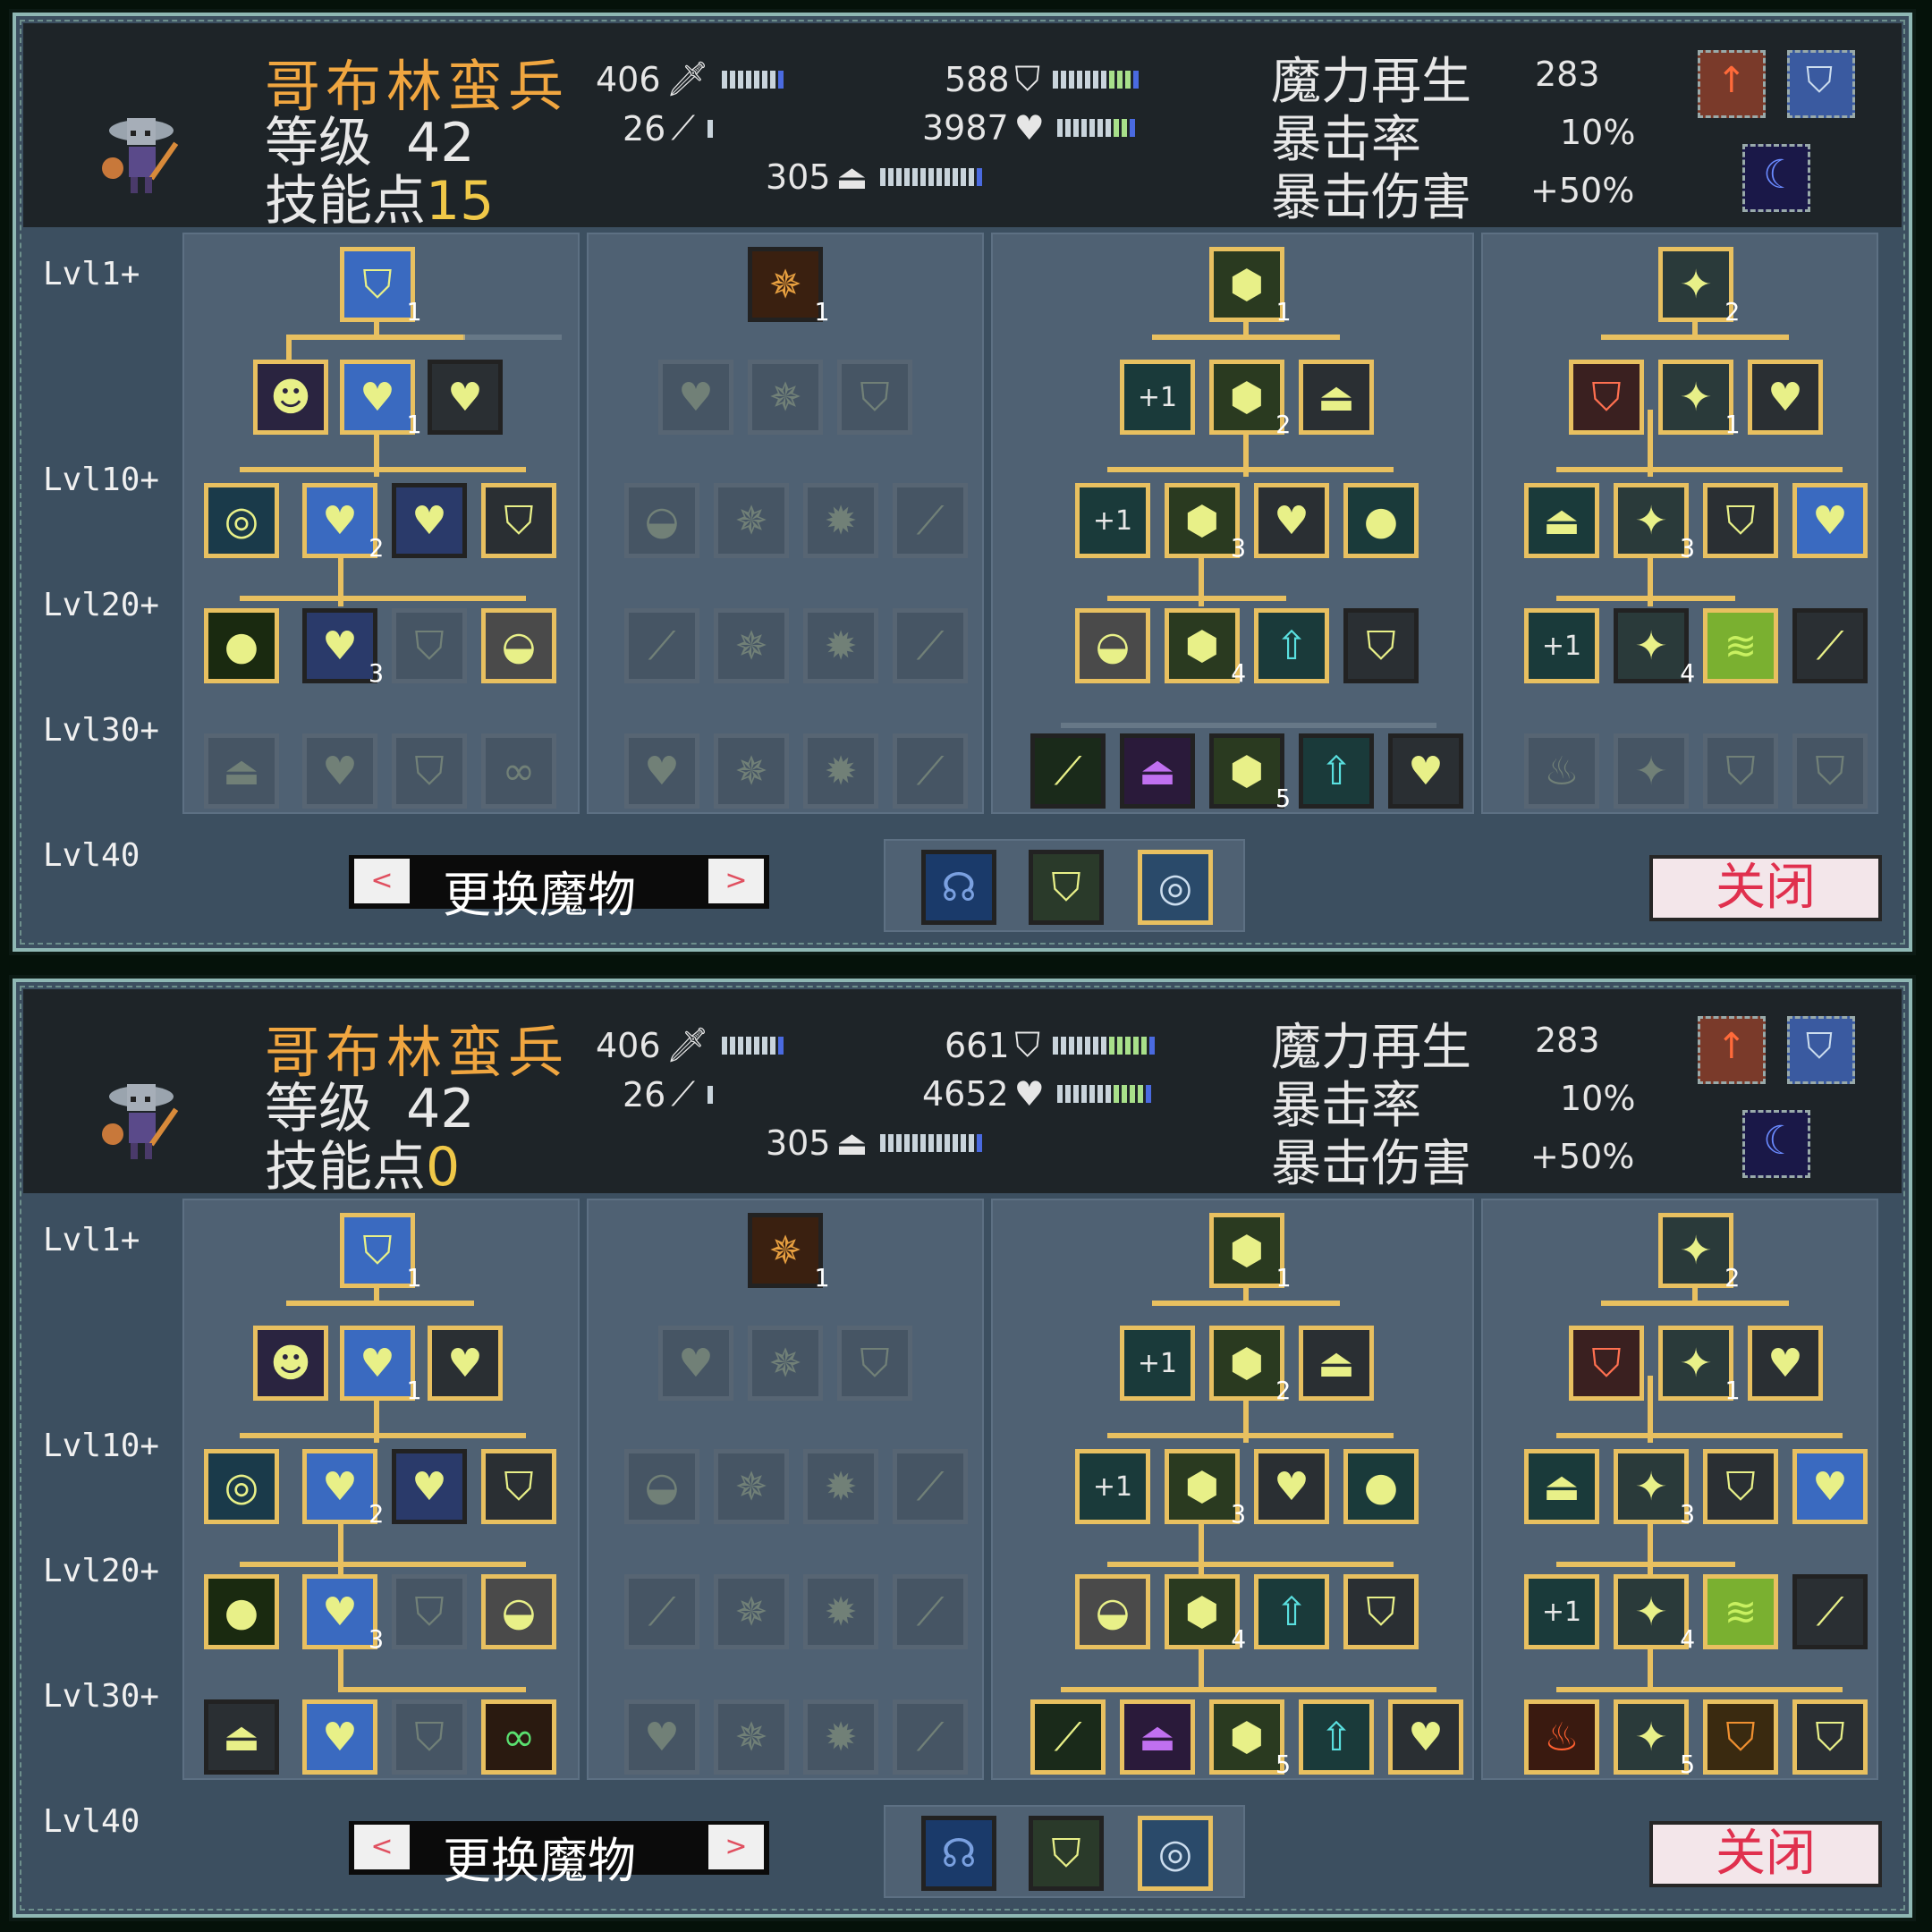 The image size is (1932, 1932). Describe the element at coordinates (429, 771) in the screenshot. I see `shield-locked-2-icon: ⛉` at that location.